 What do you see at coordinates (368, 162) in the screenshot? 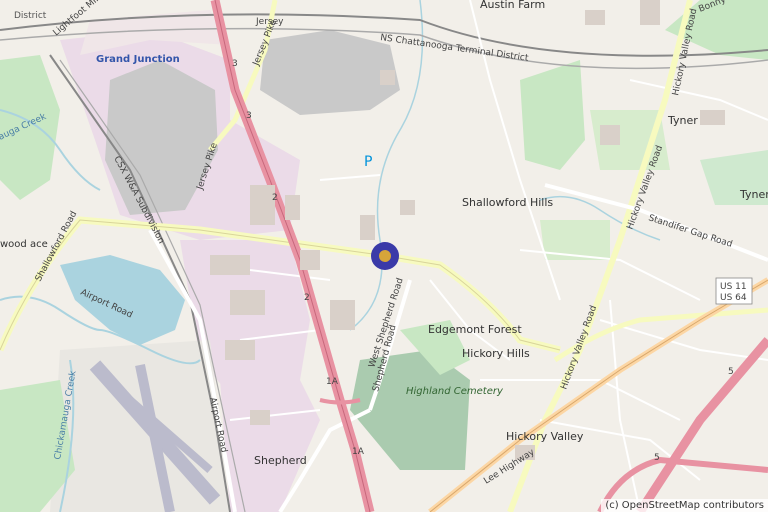
I see `parking-icon: P` at bounding box center [368, 162].